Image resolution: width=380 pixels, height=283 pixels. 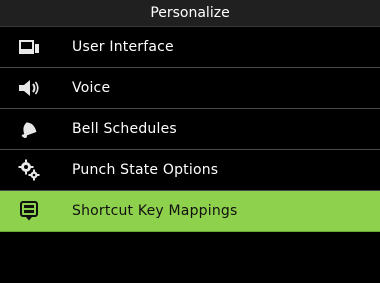 I want to click on menu-item-user-interface: User Interface, so click(x=190, y=47).